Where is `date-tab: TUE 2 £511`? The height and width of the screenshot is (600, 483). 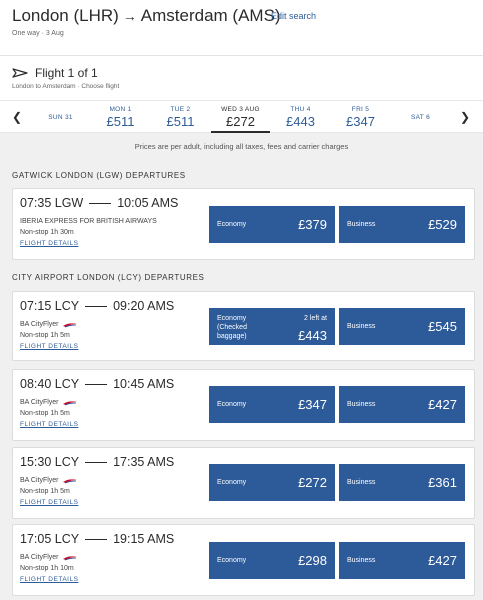 date-tab: TUE 2 £511 is located at coordinates (180, 117).